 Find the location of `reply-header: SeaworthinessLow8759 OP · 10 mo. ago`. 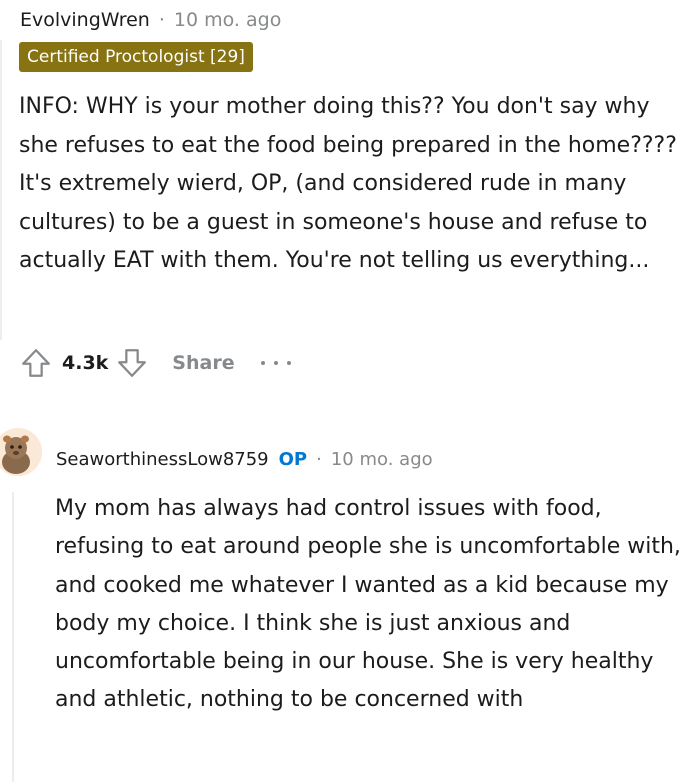

reply-header: SeaworthinessLow8759 OP · 10 mo. ago is located at coordinates (244, 459).